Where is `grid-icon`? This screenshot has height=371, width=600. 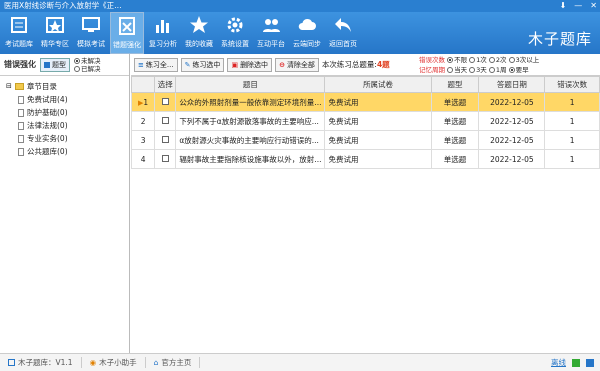 grid-icon is located at coordinates (47, 64).